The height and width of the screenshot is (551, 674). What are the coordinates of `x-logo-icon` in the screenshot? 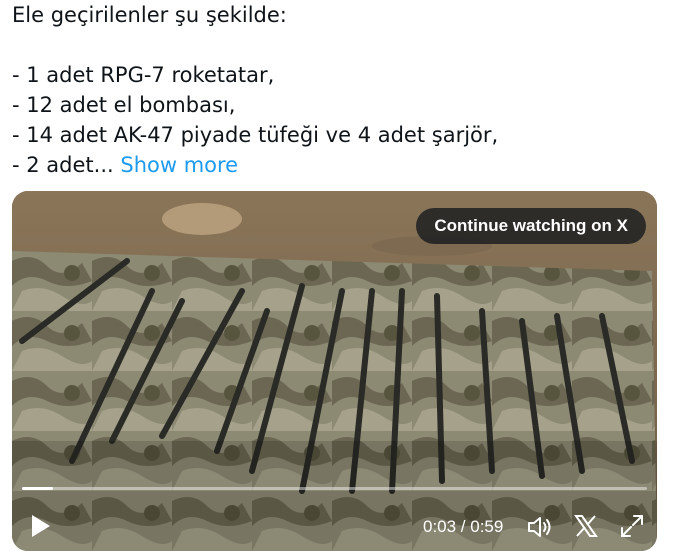 It's located at (586, 526).